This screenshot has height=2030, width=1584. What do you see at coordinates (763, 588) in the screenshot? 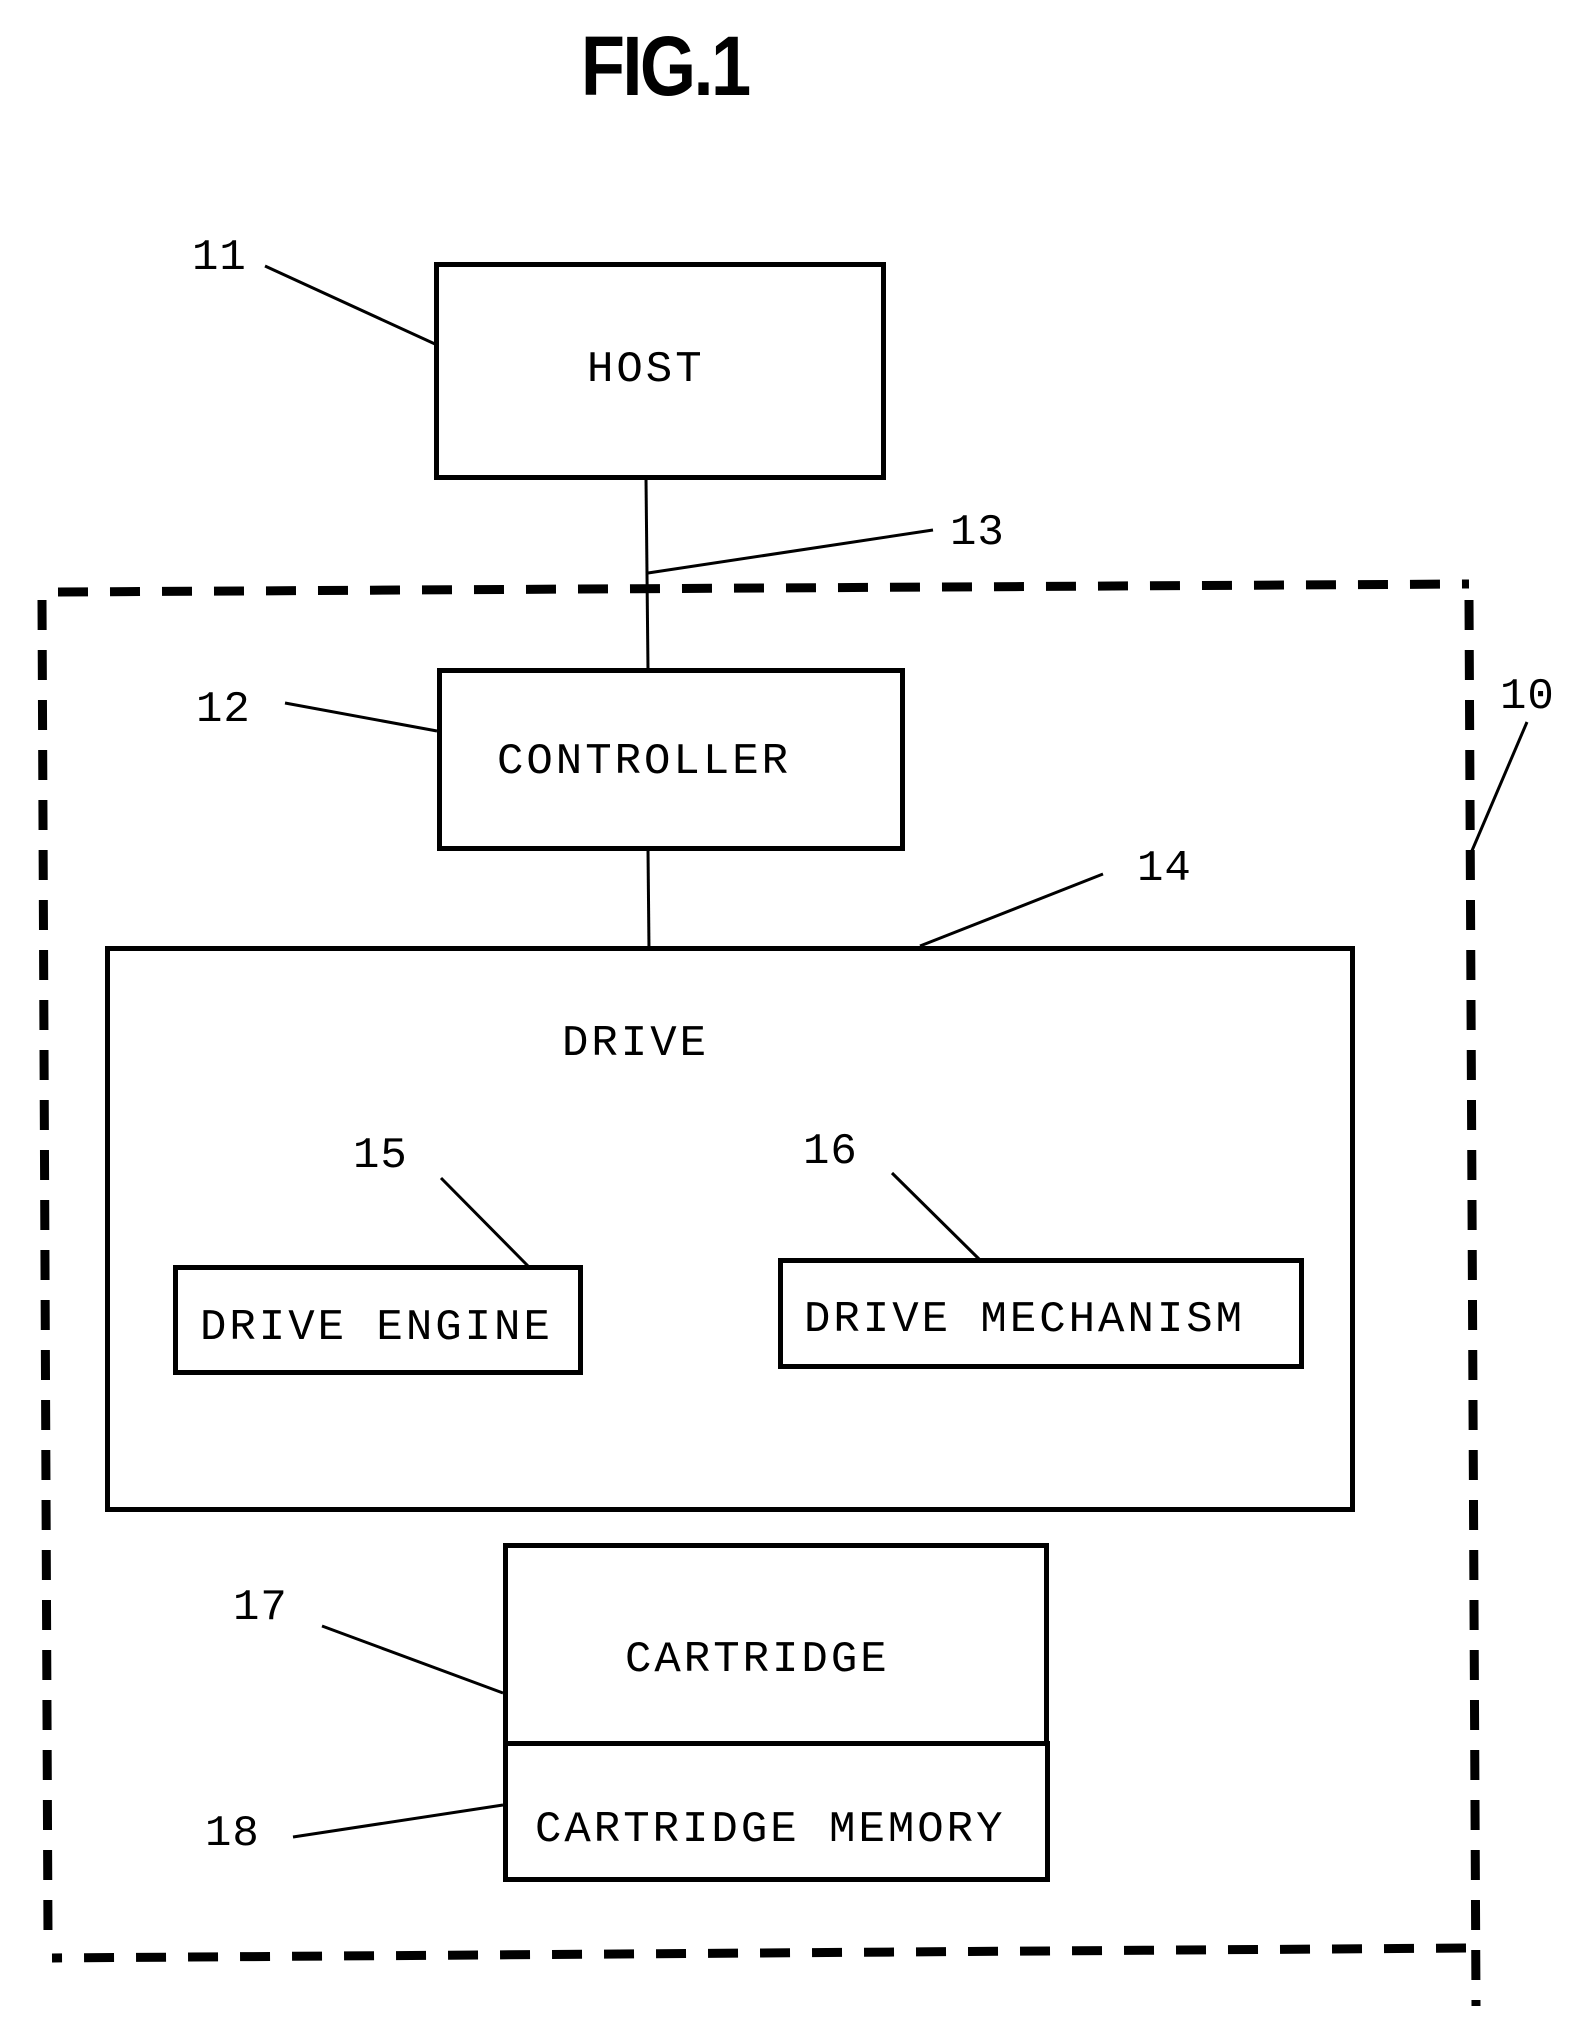
I see `boundary-top` at bounding box center [763, 588].